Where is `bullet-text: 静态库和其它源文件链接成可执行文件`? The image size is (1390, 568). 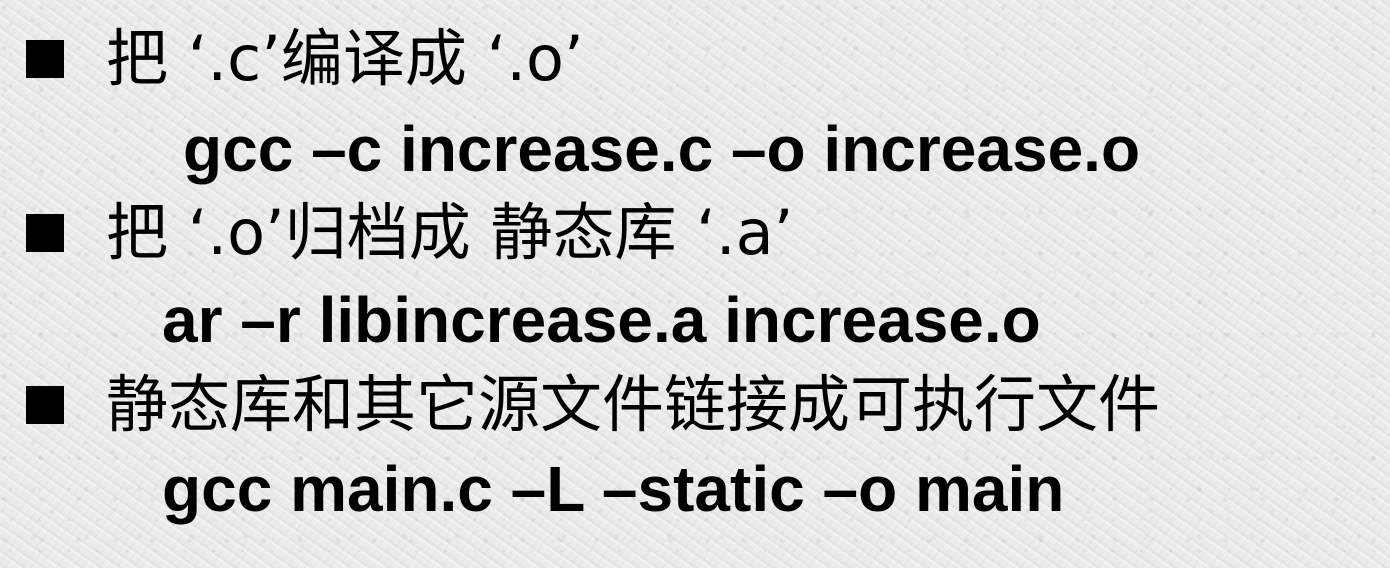
bullet-text: 静态库和其它源文件链接成可执行文件 is located at coordinates (633, 404).